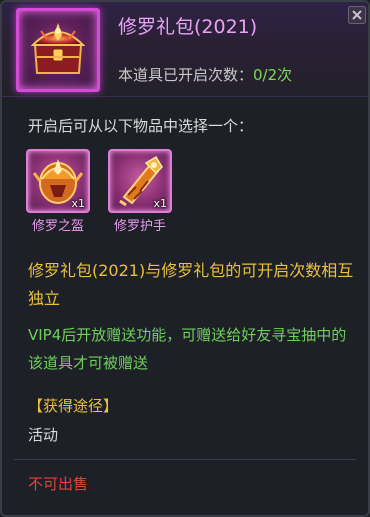 The image size is (370, 517). What do you see at coordinates (58, 484) in the screenshot?
I see `sell-status: 不可出售` at bounding box center [58, 484].